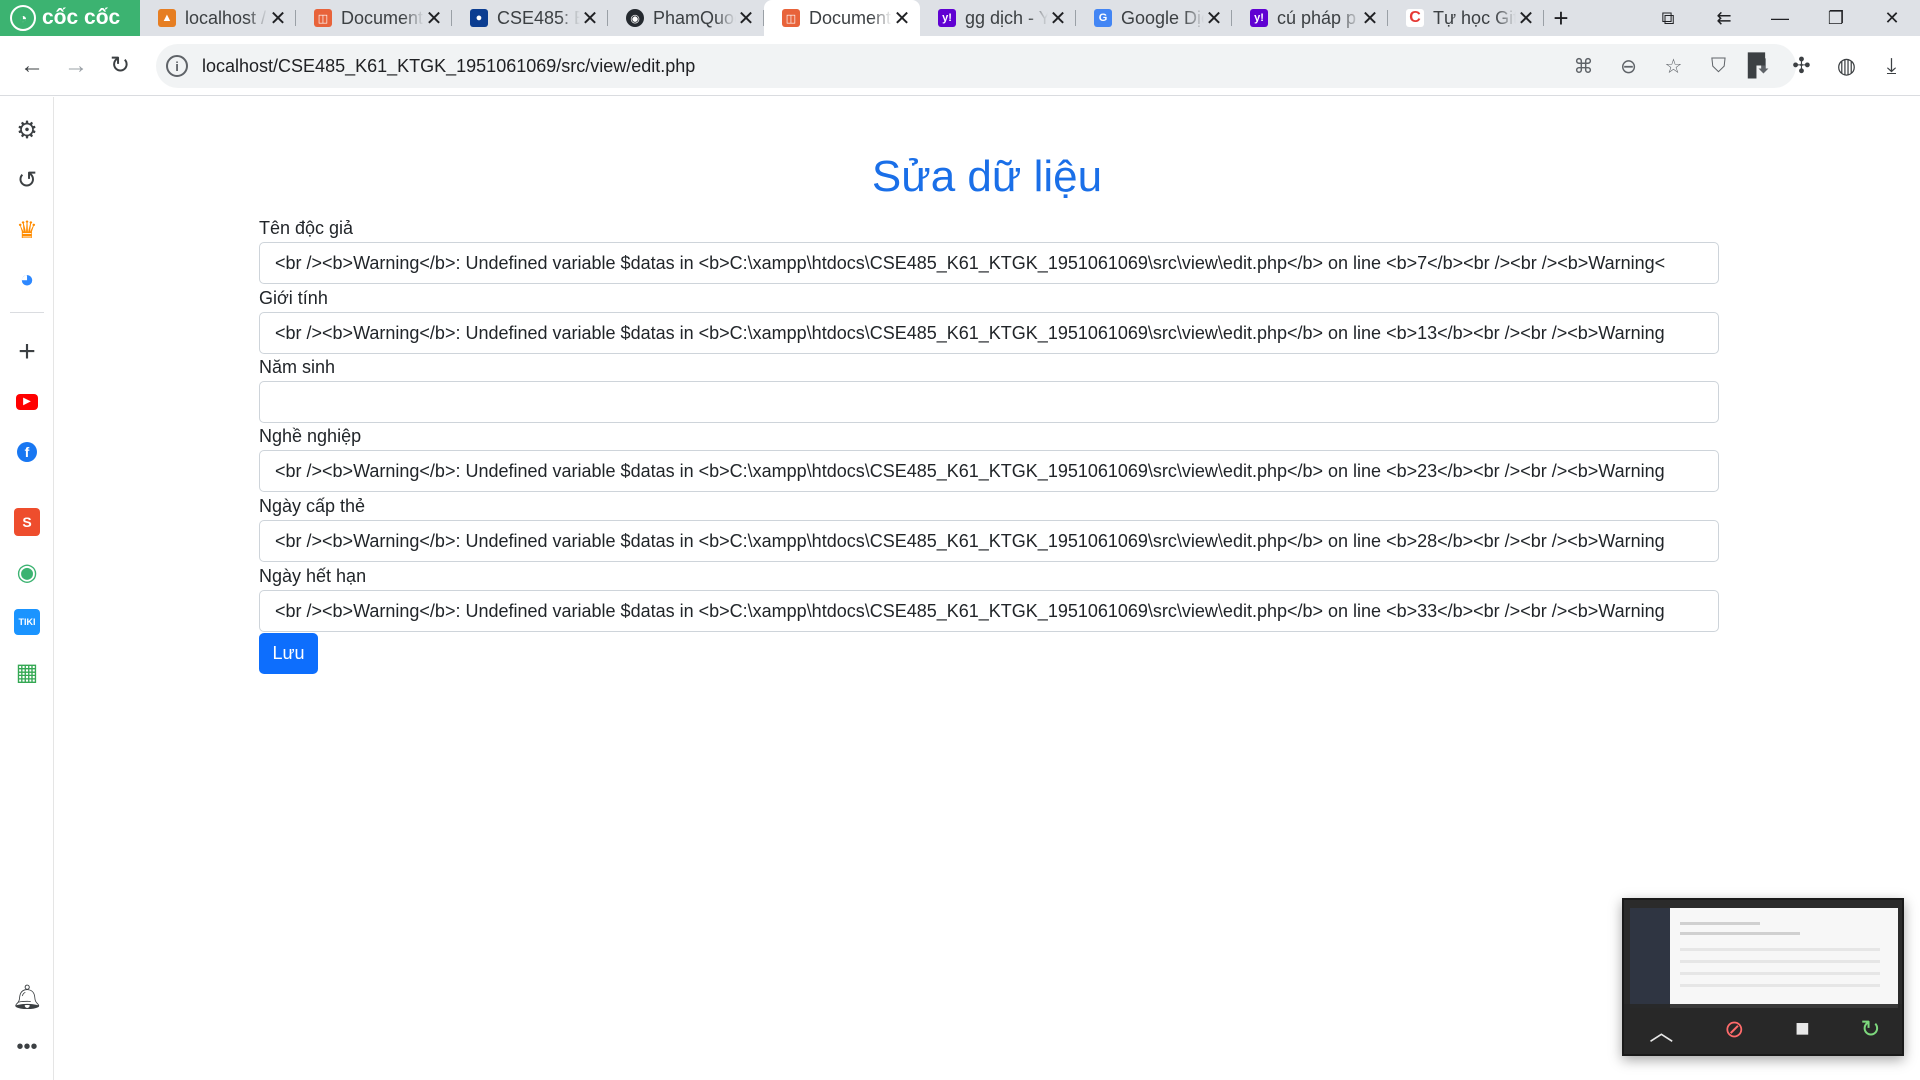 This screenshot has height=1080, width=1920. I want to click on tab-title: CSE485: Bà, so click(538, 17).